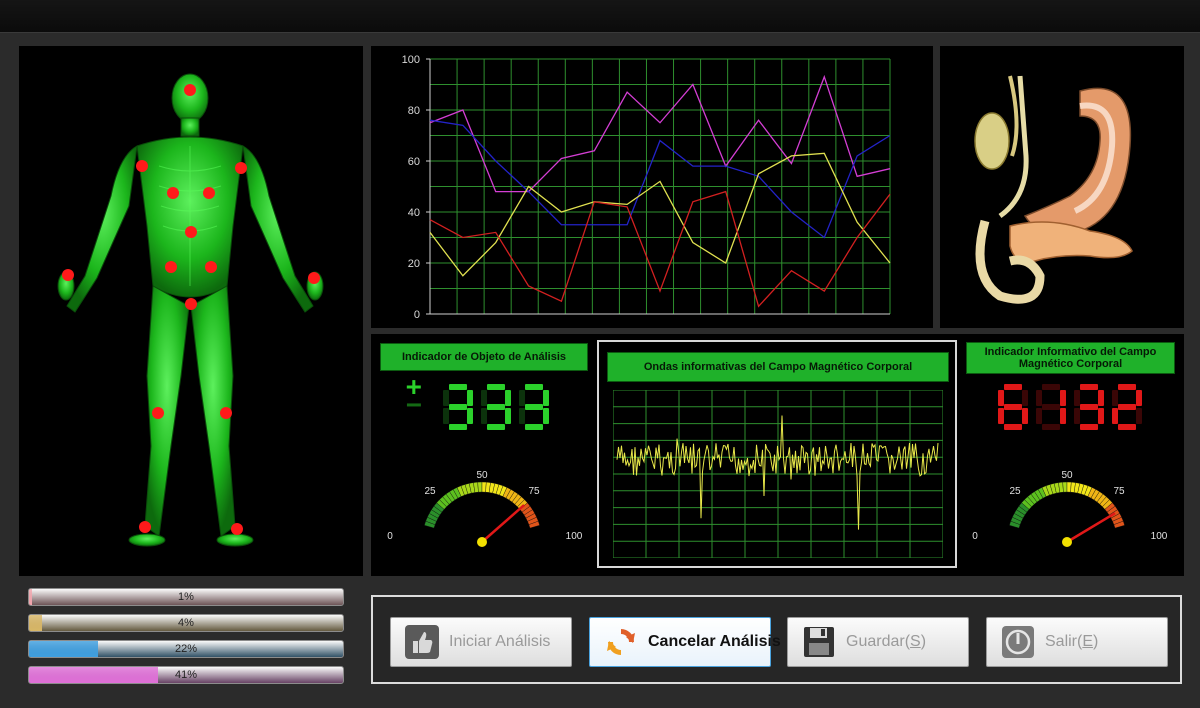 The height and width of the screenshot is (708, 1200). What do you see at coordinates (1096, 641) in the screenshot?
I see `exit-label-close: )` at bounding box center [1096, 641].